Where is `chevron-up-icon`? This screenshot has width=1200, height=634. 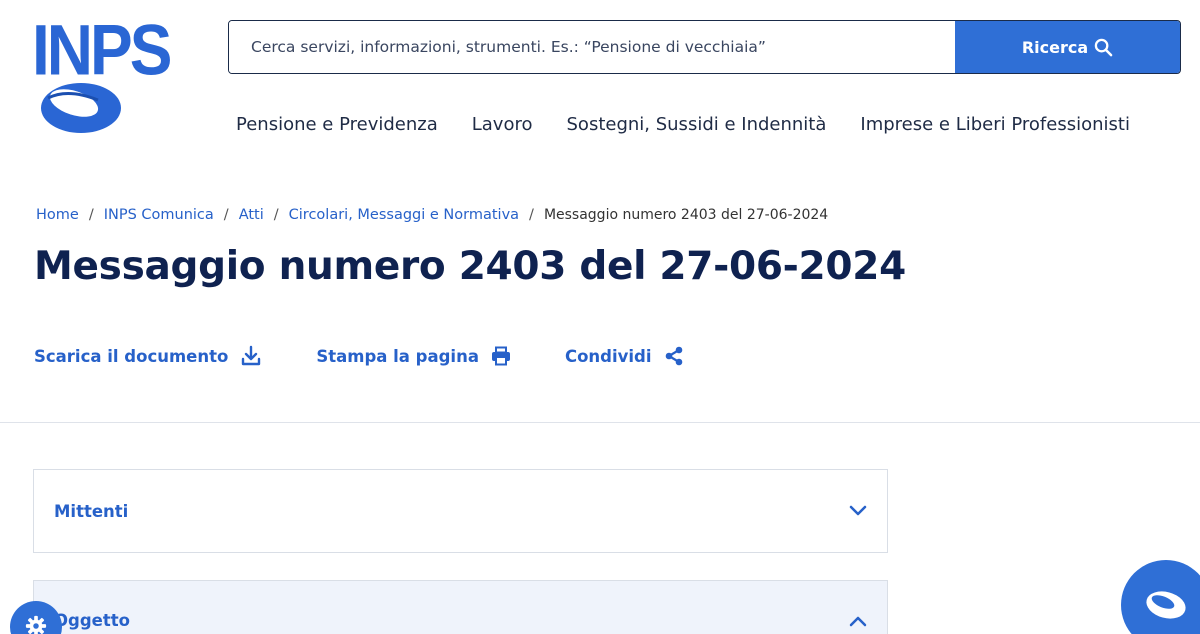 chevron-up-icon is located at coordinates (858, 621).